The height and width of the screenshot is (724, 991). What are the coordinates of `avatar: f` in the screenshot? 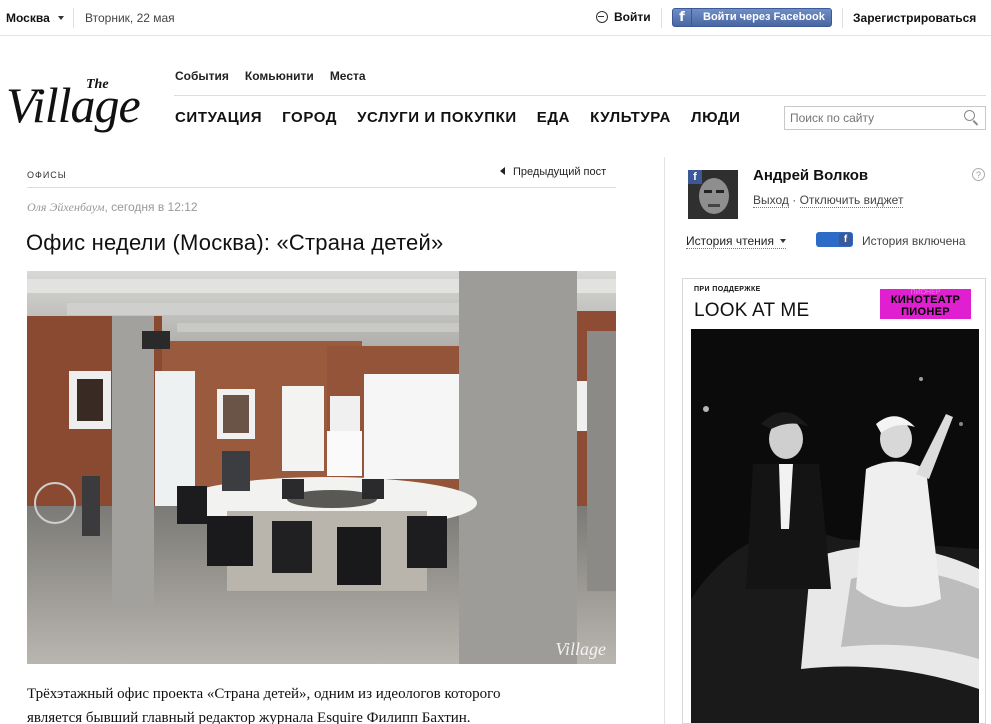 It's located at (713, 194).